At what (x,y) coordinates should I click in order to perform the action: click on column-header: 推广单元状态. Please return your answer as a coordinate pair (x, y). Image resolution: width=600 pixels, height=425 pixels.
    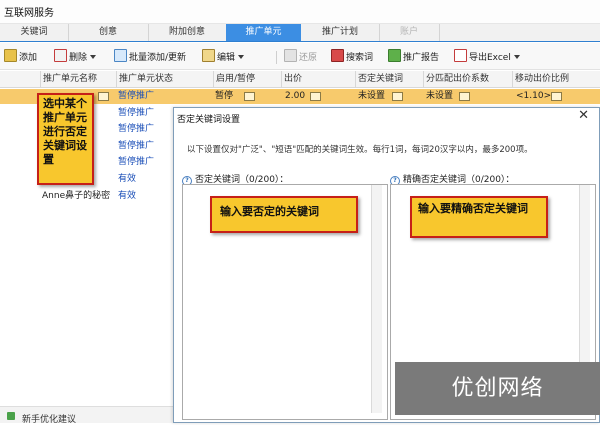
    Looking at the image, I should click on (166, 79).